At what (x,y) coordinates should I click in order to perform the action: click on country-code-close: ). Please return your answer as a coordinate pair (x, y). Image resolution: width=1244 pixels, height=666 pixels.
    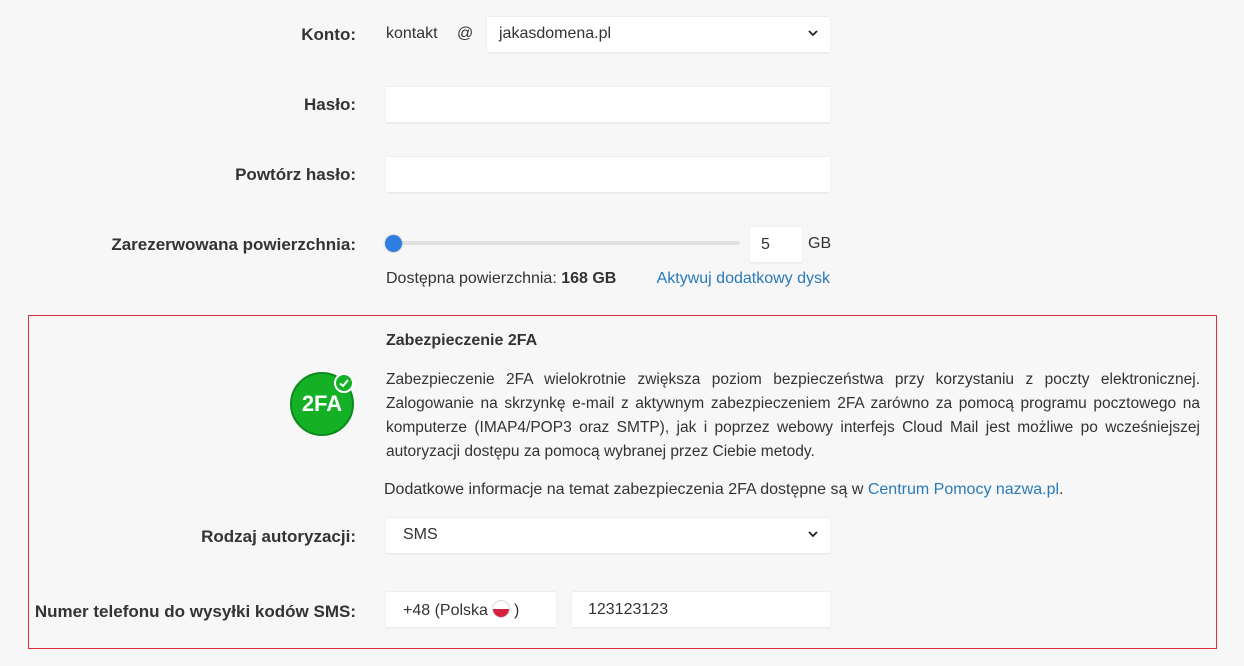
    Looking at the image, I should click on (516, 610).